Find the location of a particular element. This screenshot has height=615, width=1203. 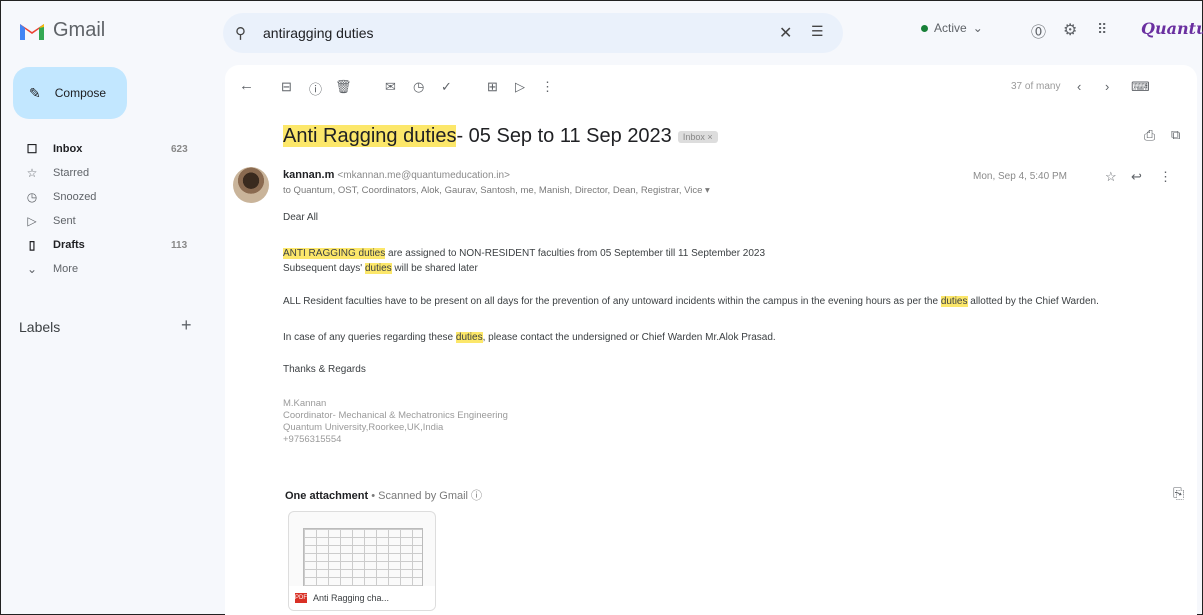

sidebar-item-label: Starred is located at coordinates (71, 173).